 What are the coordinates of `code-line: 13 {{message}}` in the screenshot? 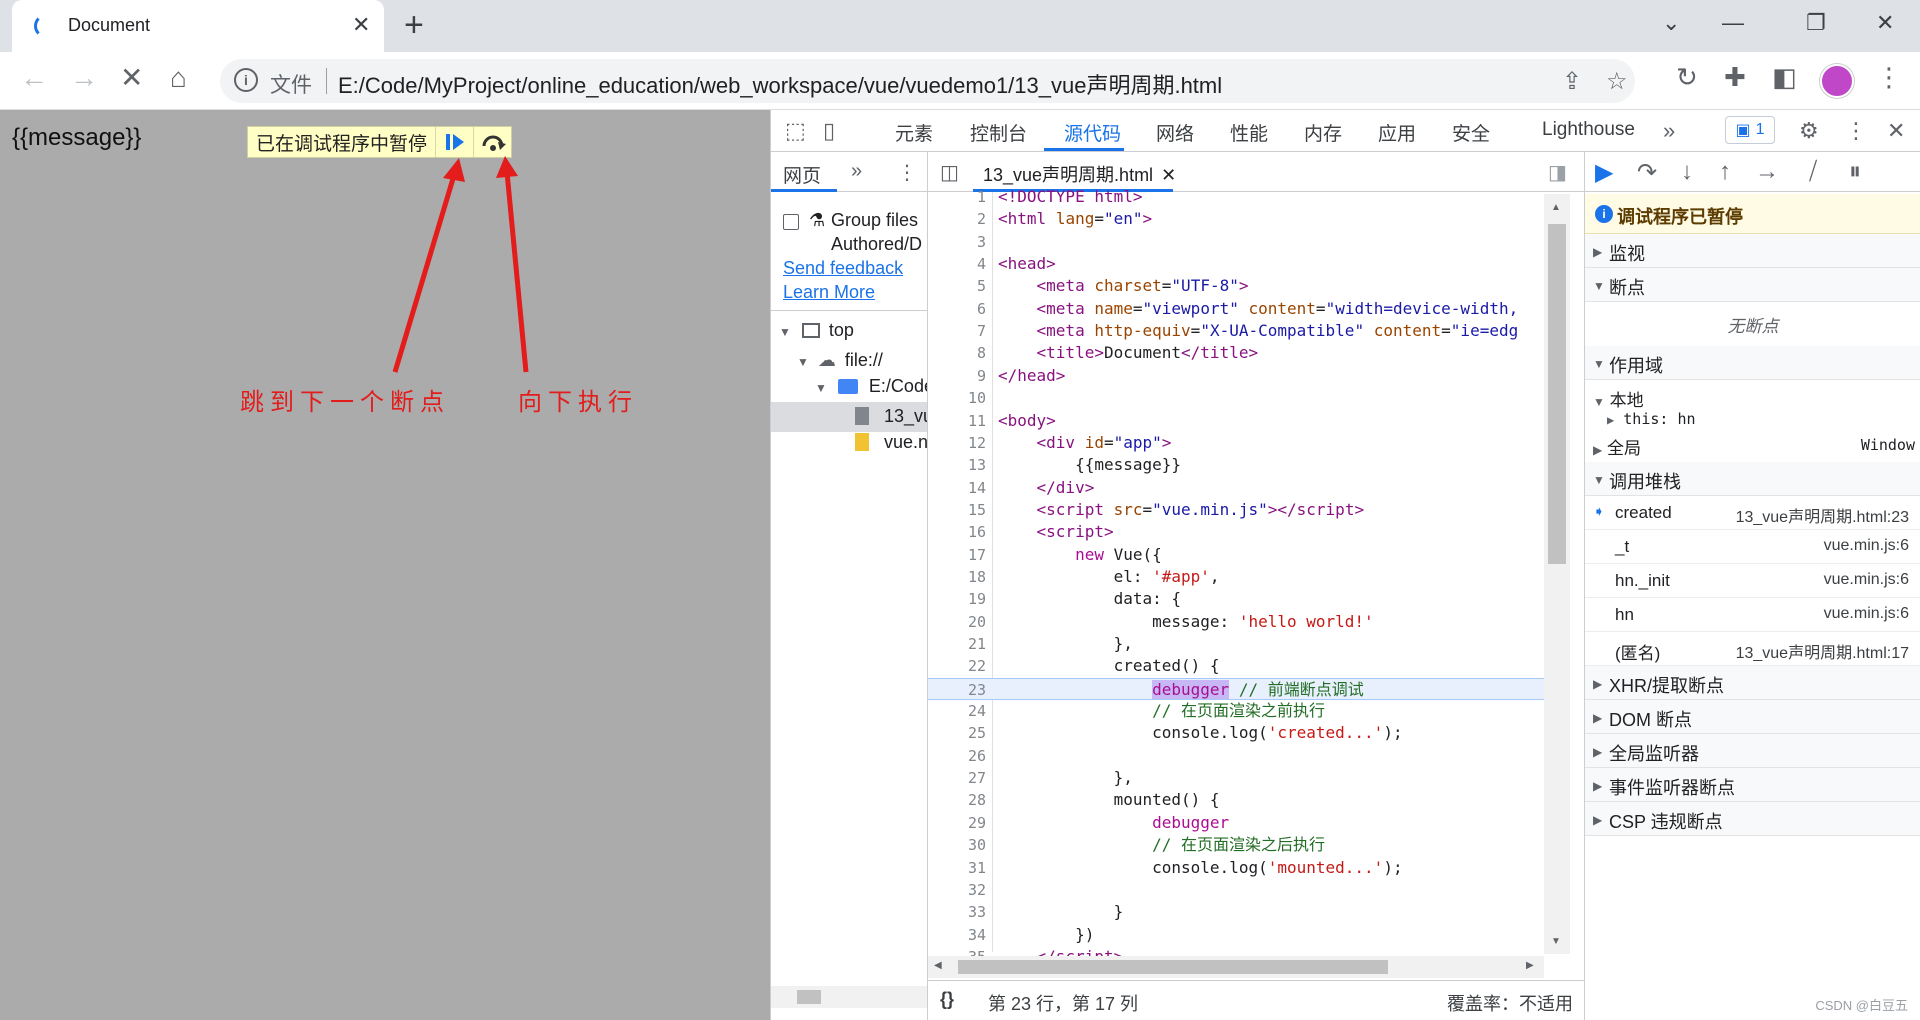 It's located at (1236, 465).